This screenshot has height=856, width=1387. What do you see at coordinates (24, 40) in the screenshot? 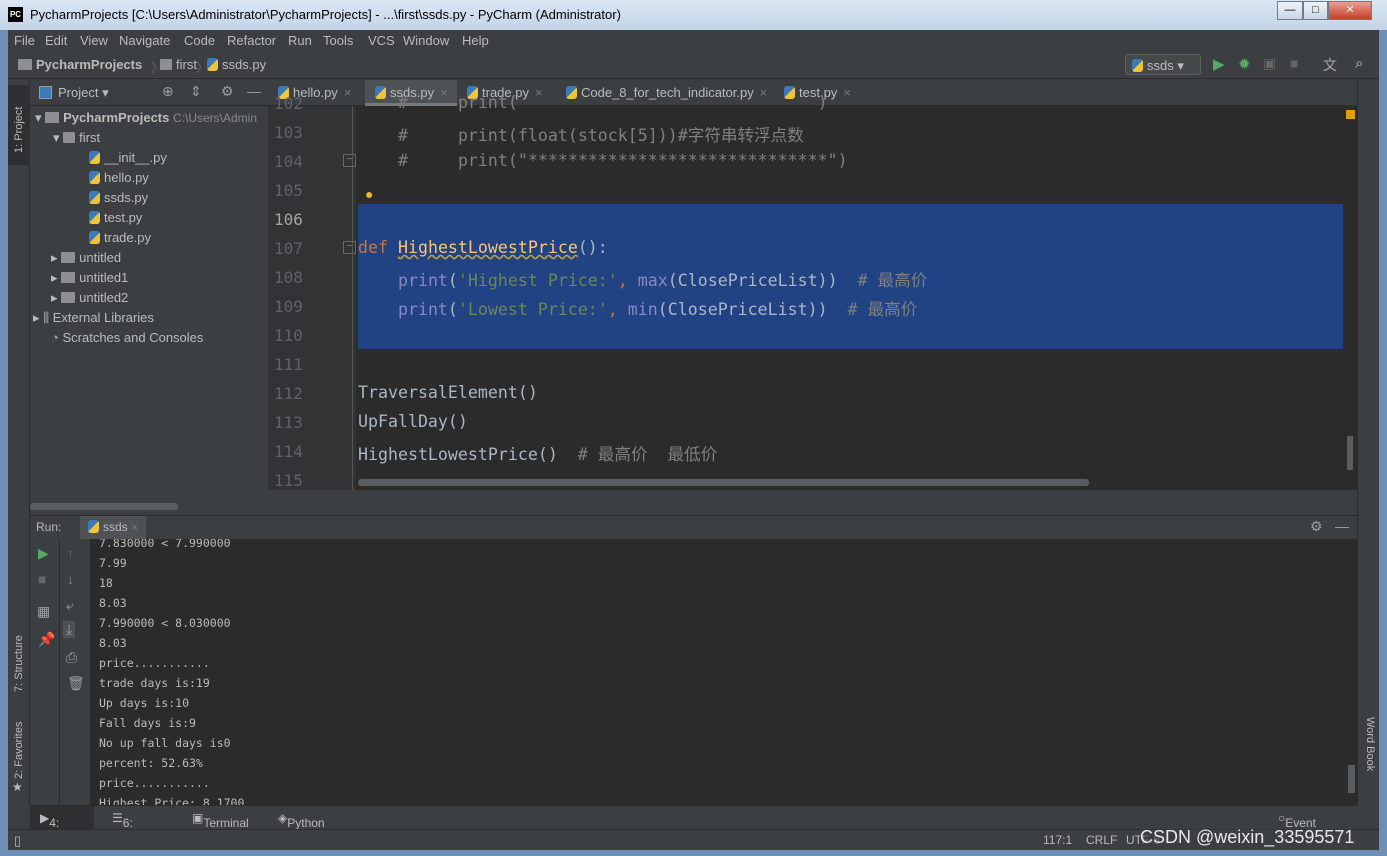
I see `menu-file: File` at bounding box center [24, 40].